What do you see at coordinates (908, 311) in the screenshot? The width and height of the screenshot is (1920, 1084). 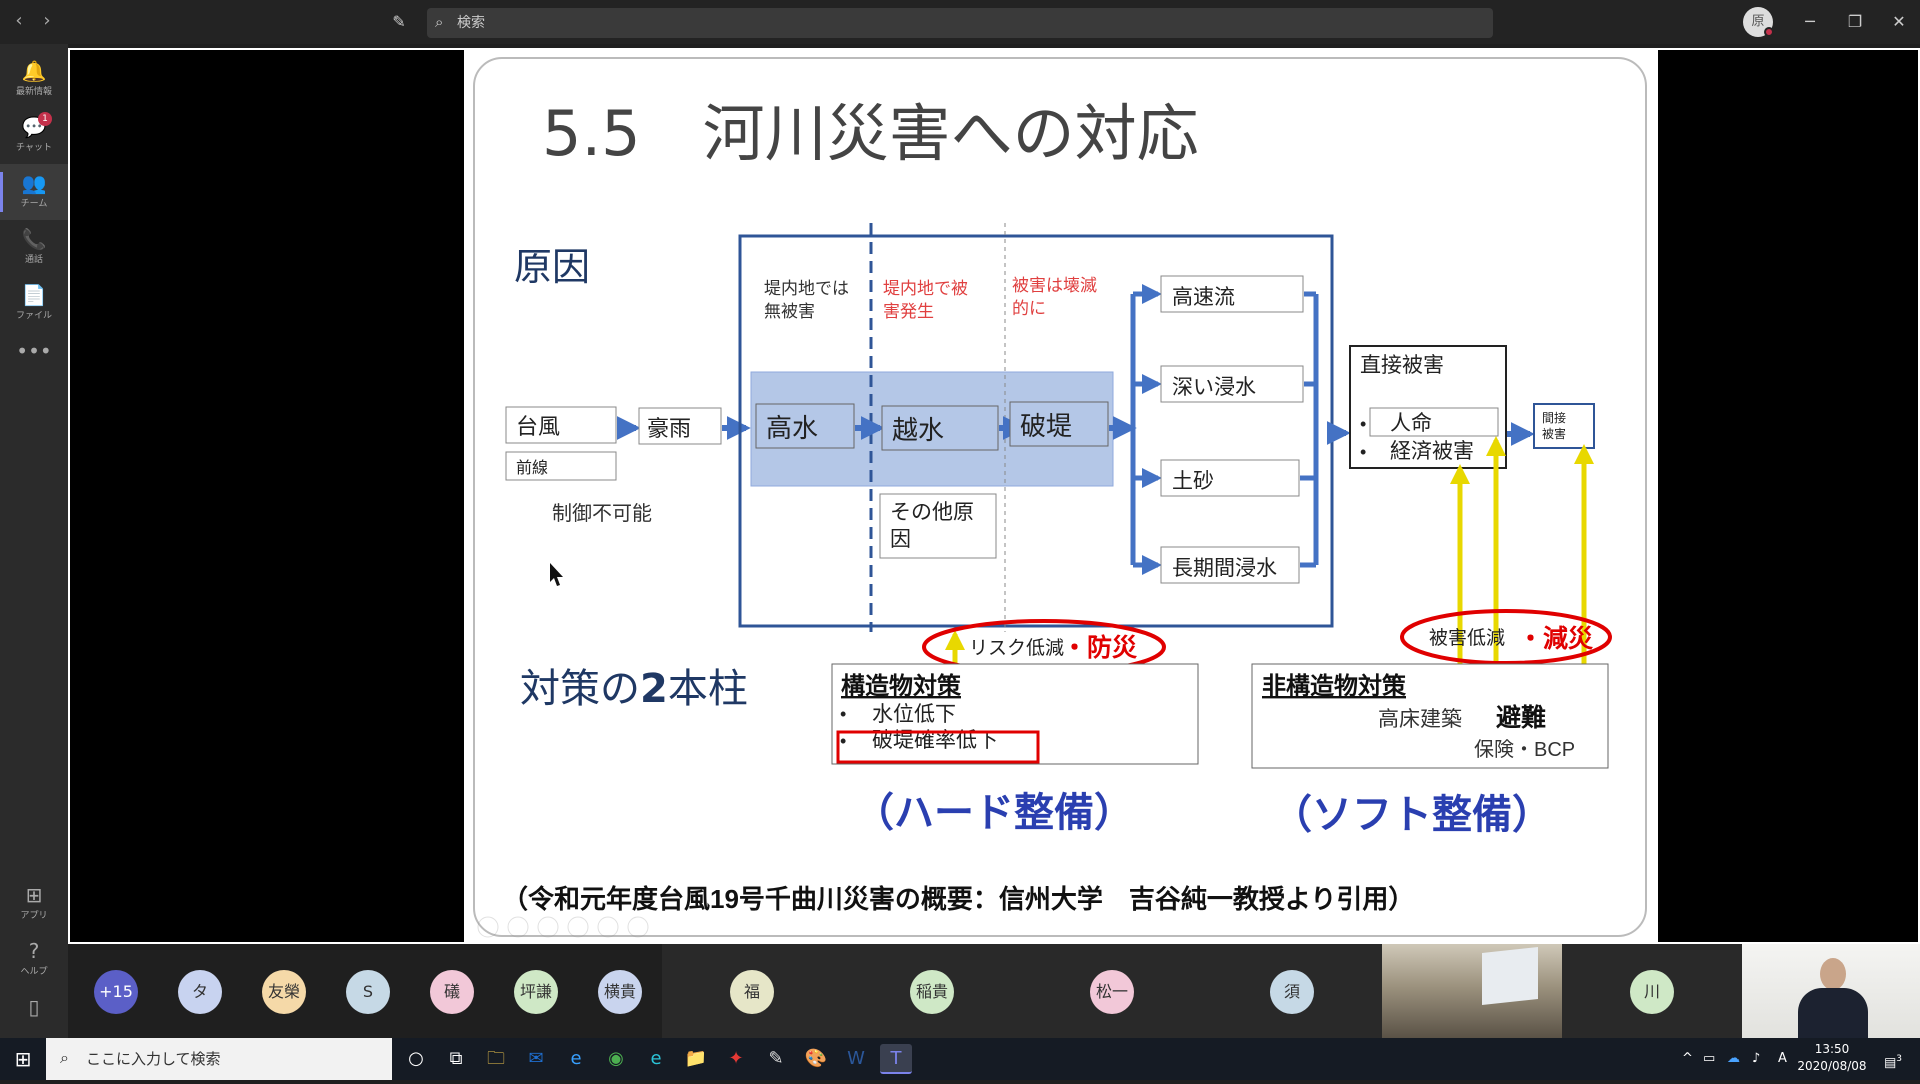 I see `zone-damage-line2: 害発生` at bounding box center [908, 311].